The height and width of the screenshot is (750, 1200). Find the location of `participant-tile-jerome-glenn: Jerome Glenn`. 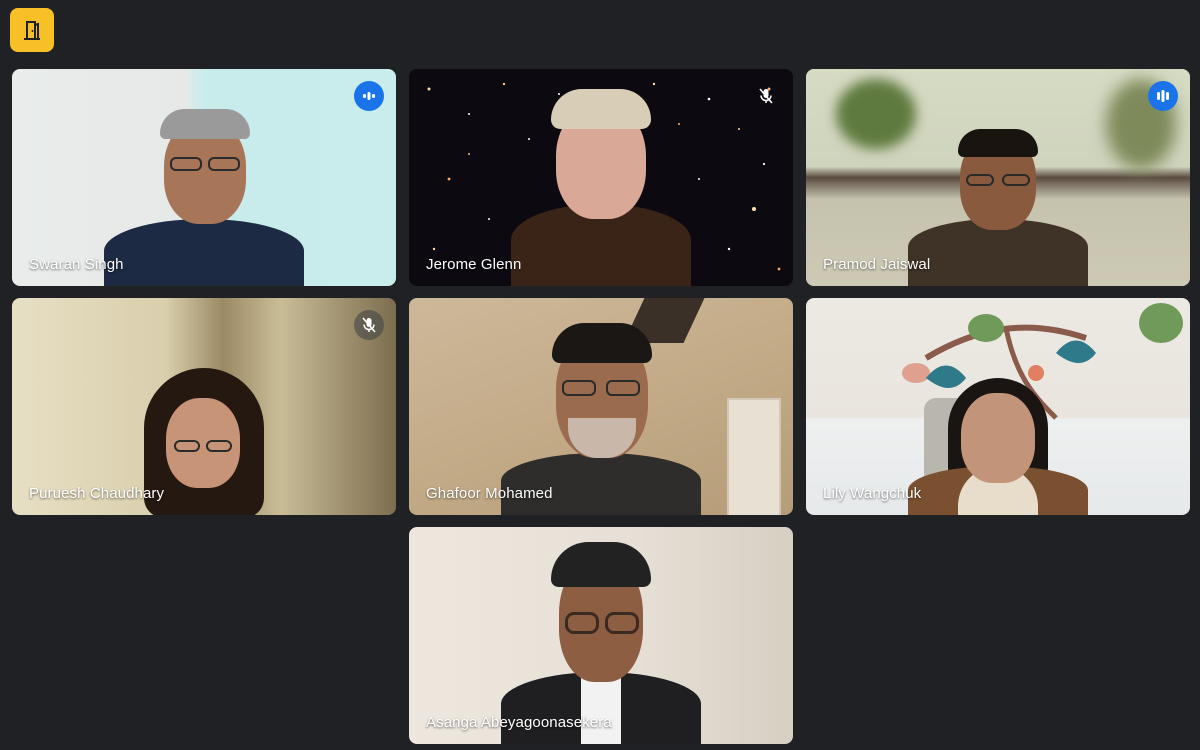

participant-tile-jerome-glenn: Jerome Glenn is located at coordinates (601, 177).